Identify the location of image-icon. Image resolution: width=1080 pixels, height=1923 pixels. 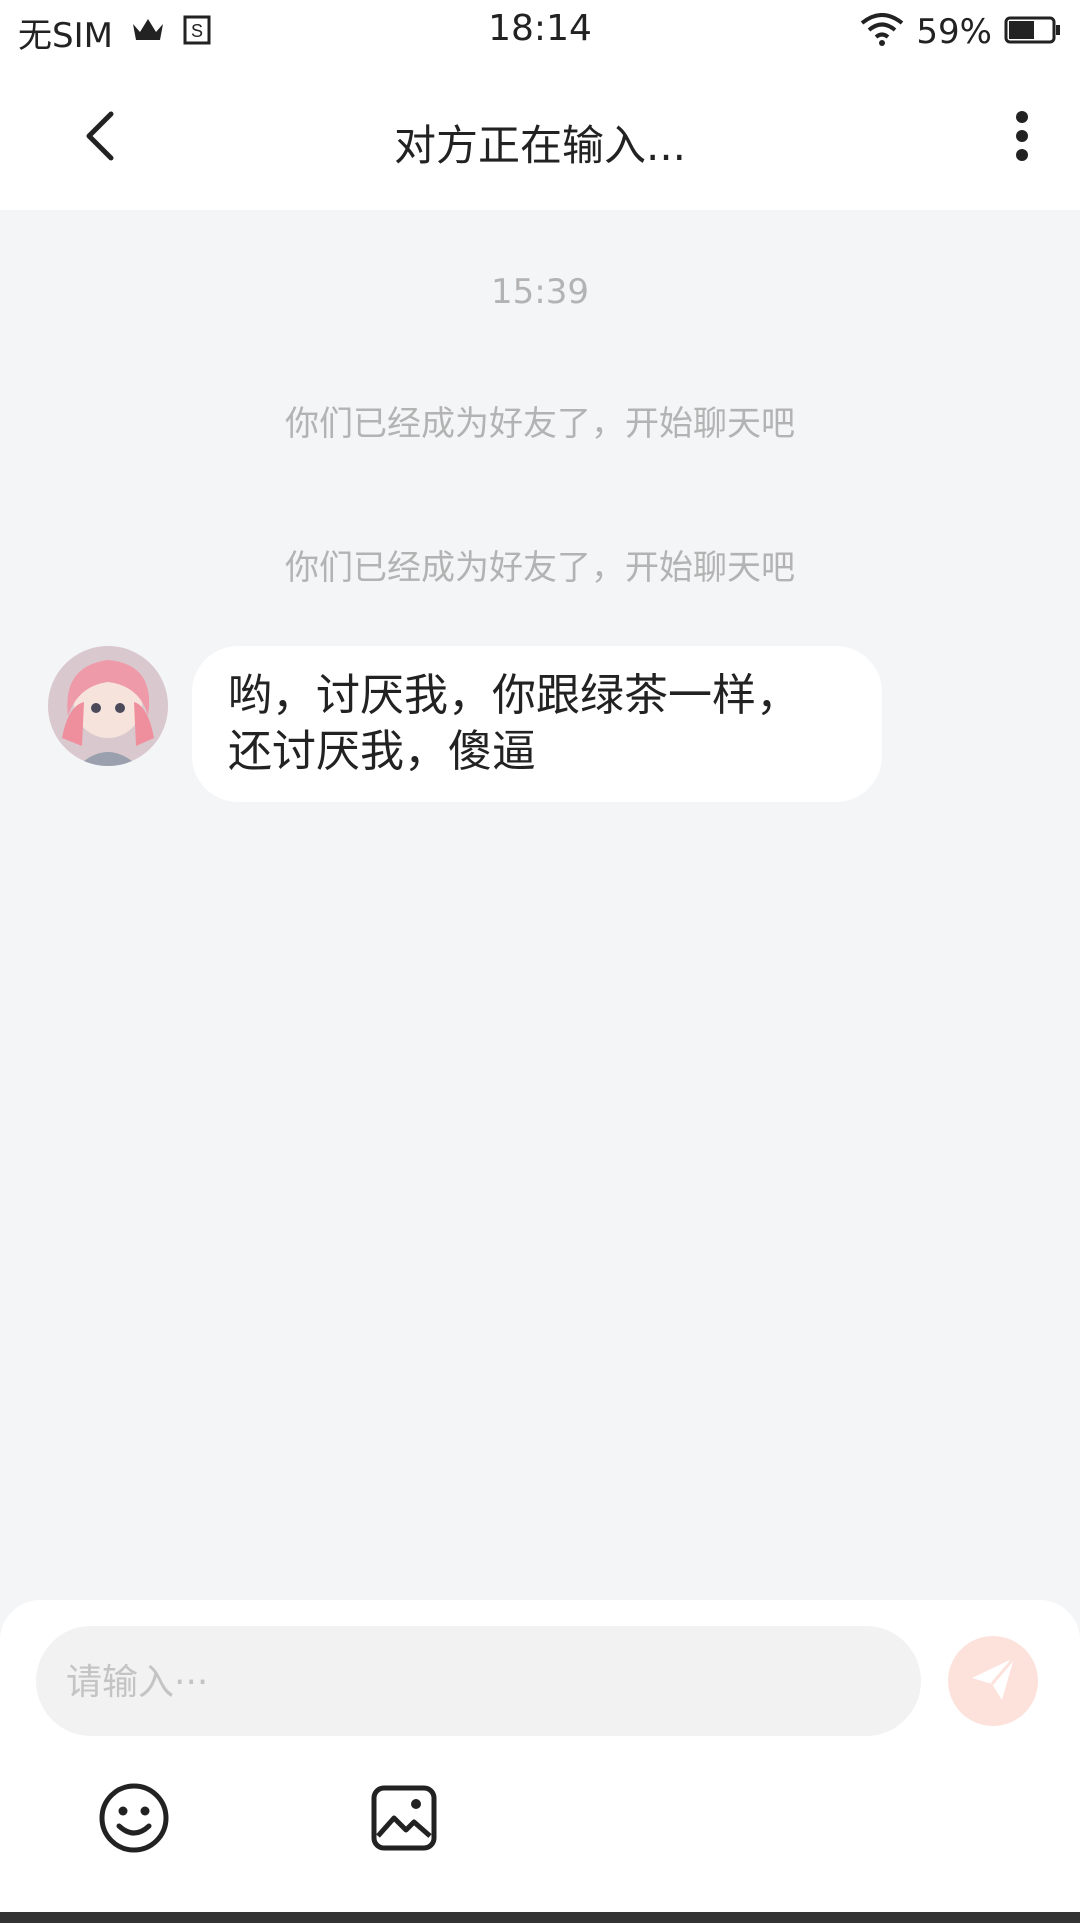
(404, 1820).